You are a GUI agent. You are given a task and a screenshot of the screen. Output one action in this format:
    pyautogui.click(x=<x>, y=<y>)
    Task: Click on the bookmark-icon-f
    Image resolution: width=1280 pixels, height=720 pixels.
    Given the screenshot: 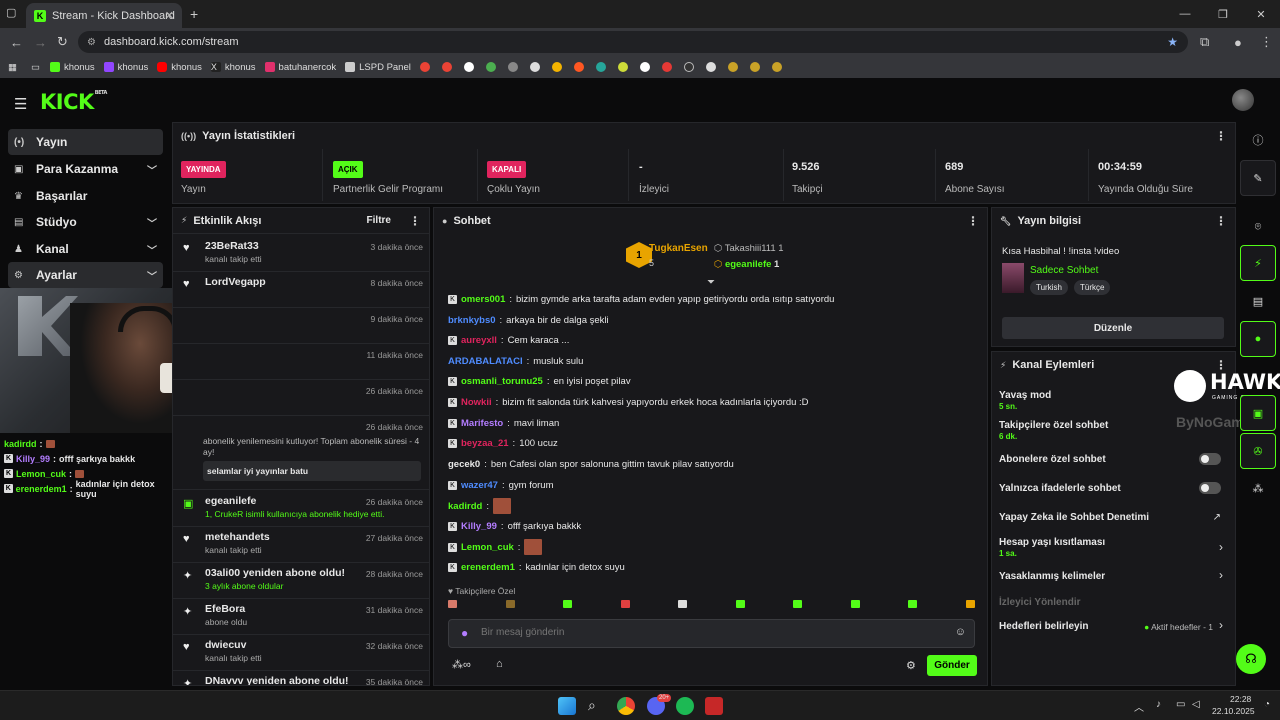 What is the action you would take?
    pyautogui.click(x=578, y=67)
    